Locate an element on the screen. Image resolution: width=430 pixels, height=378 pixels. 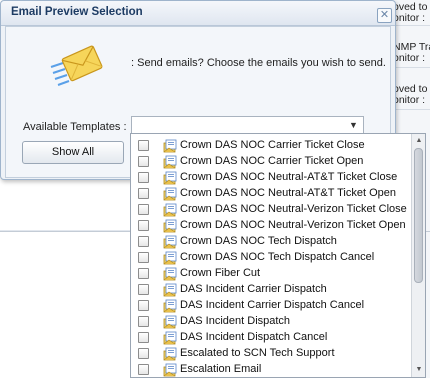
template-option: Escalation Email is located at coordinates (270, 369).